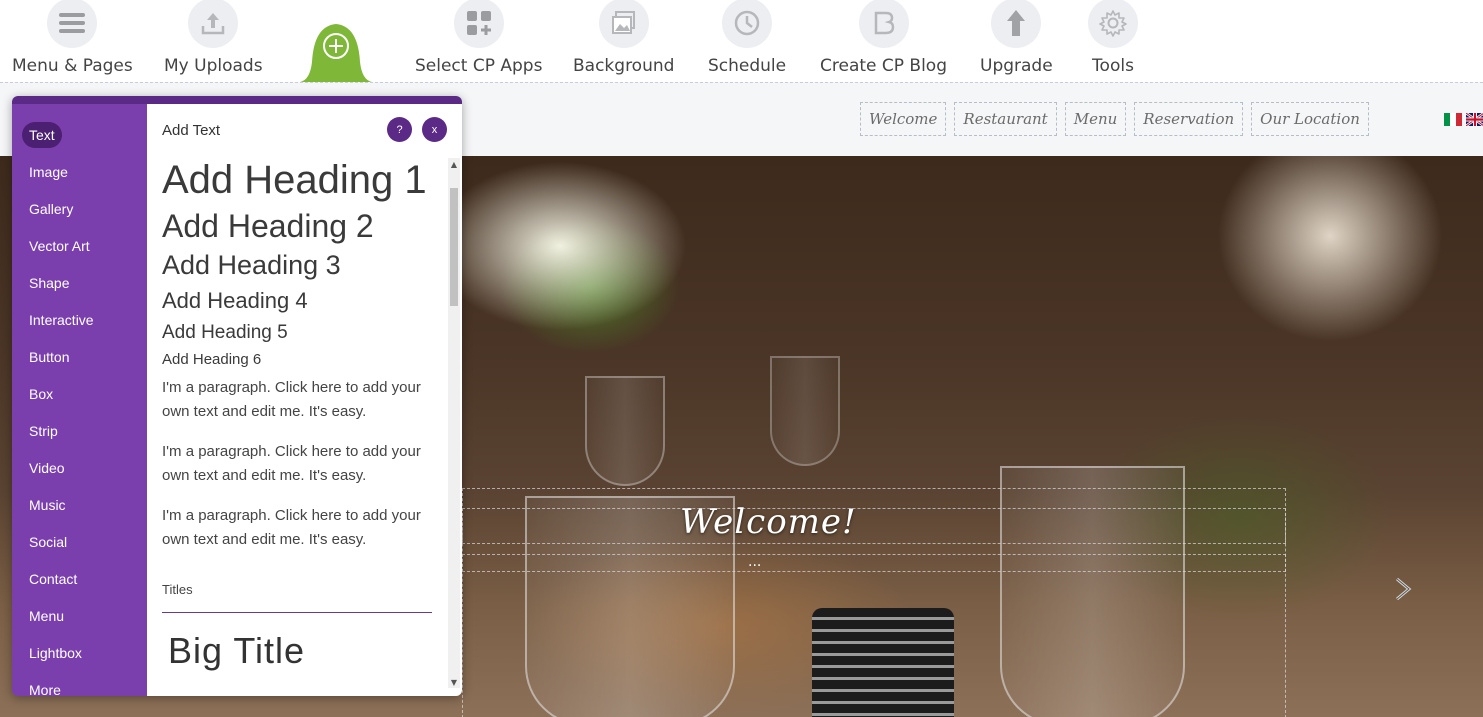  I want to click on italy-flag-icon, so click(1453, 119).